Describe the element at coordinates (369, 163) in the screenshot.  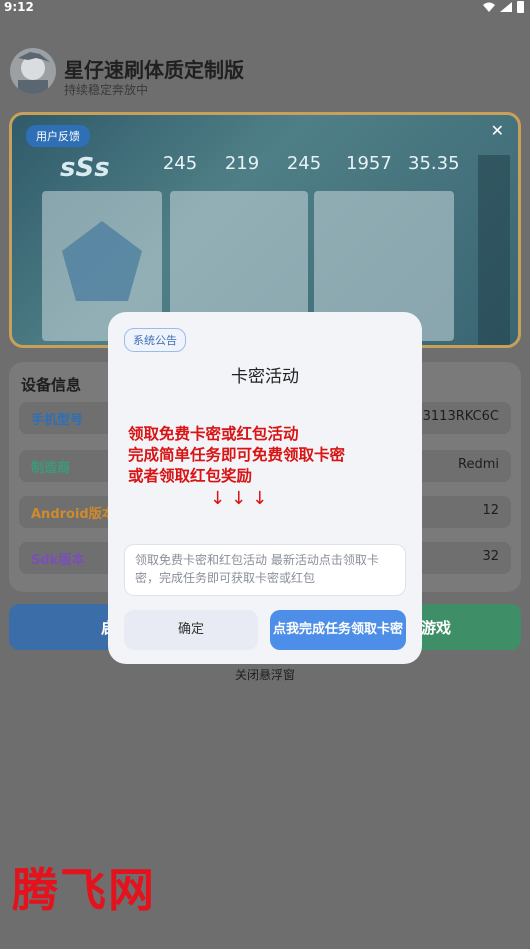
I see `banner-stat: 1957` at that location.